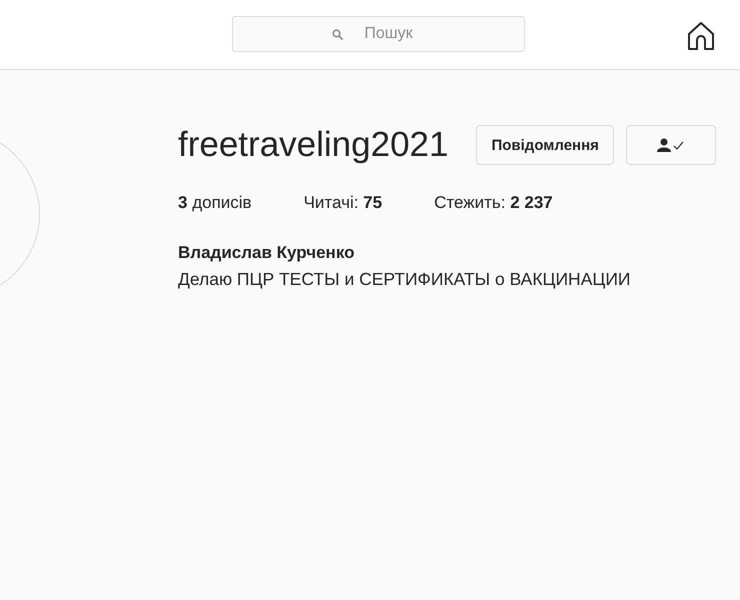 The width and height of the screenshot is (740, 600). I want to click on profile-stat: 3 дописів, so click(215, 203).